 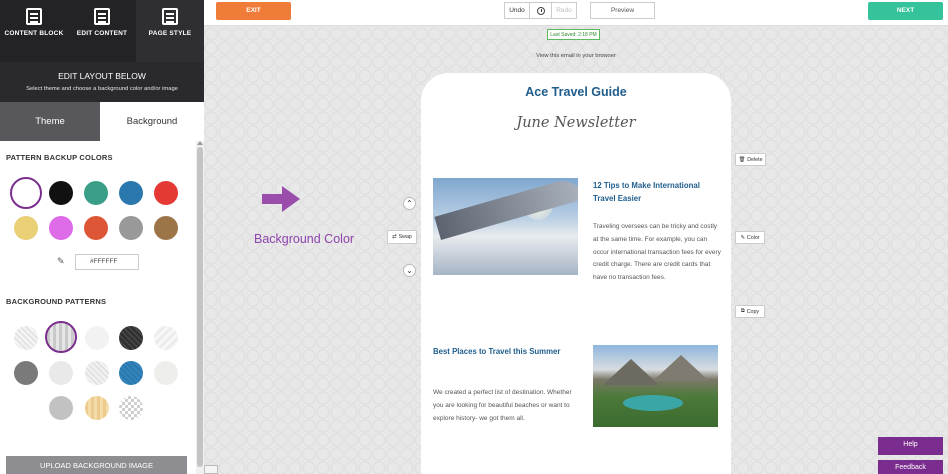 I want to click on pattern-swatch-selected, so click(x=61, y=337).